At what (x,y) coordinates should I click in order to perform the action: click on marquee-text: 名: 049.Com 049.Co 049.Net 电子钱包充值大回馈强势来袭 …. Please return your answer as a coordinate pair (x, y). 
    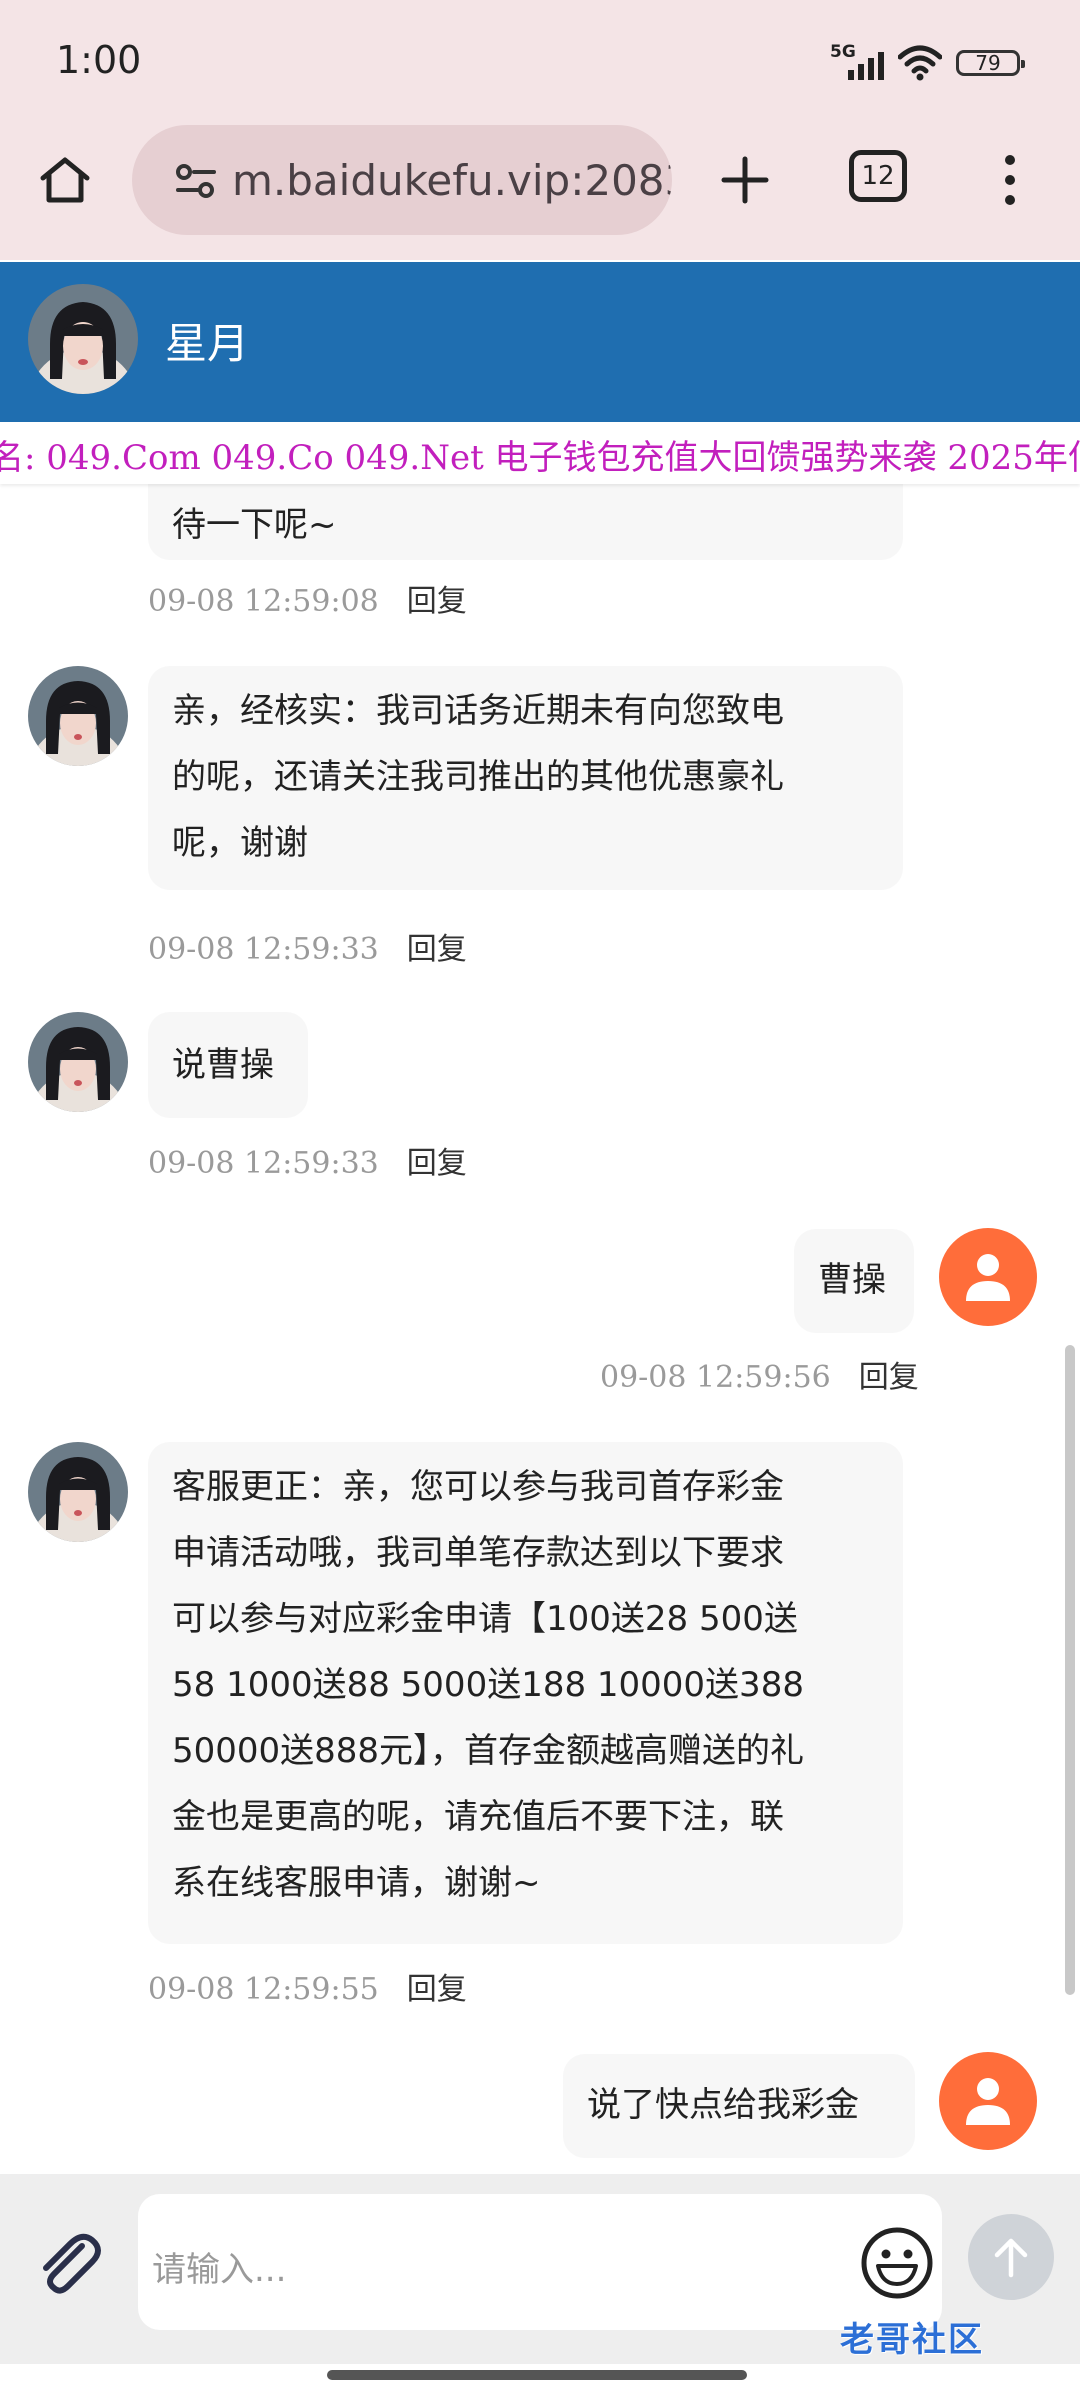
    Looking at the image, I should click on (540, 458).